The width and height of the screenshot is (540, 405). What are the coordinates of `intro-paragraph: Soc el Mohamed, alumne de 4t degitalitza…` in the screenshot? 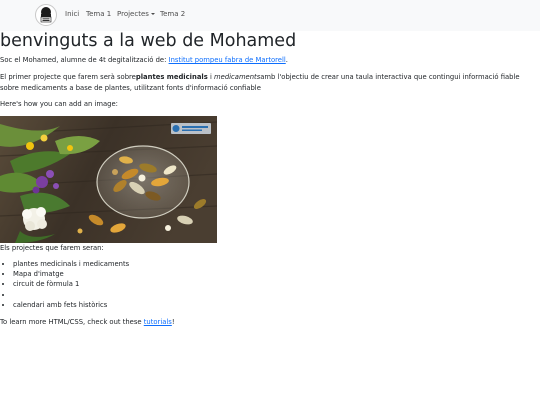 It's located at (144, 60).